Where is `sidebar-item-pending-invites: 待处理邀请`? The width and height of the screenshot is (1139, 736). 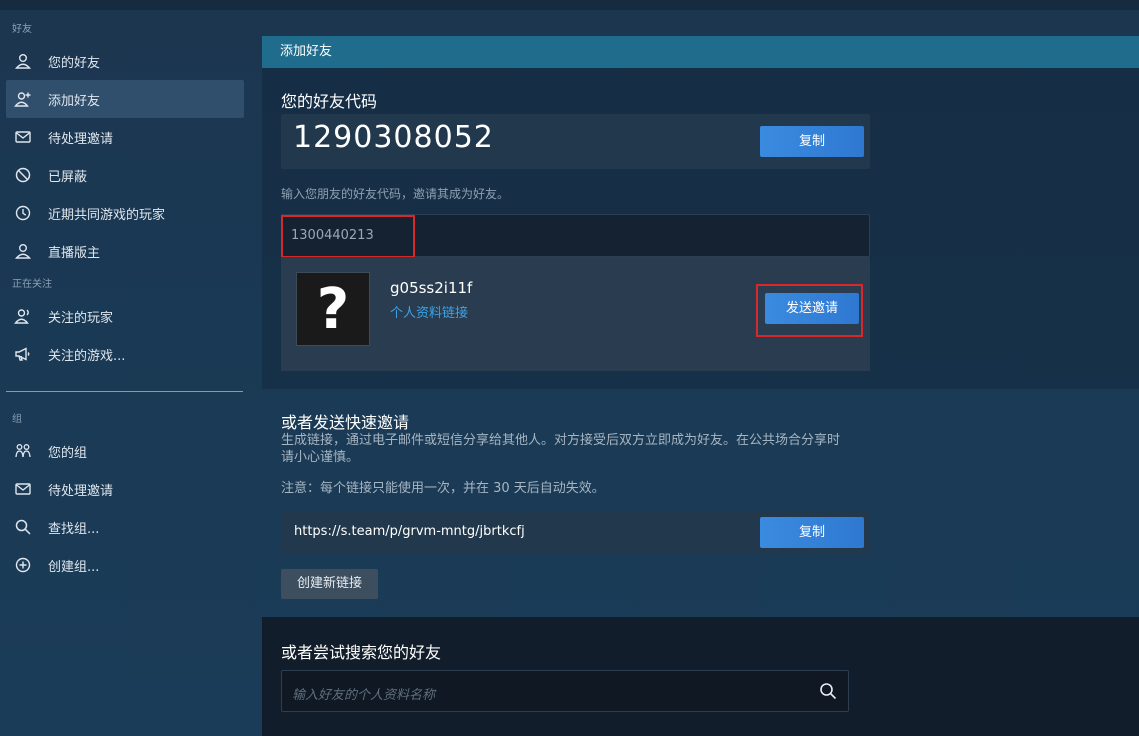
sidebar-item-pending-invites: 待处理邀请 is located at coordinates (125, 137).